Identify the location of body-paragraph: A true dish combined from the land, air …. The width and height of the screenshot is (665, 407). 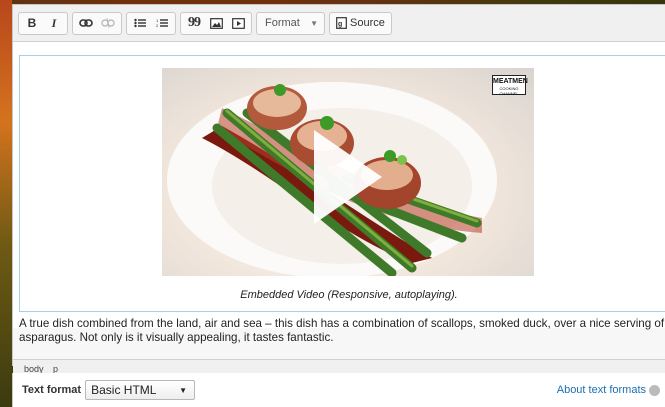
(342, 331).